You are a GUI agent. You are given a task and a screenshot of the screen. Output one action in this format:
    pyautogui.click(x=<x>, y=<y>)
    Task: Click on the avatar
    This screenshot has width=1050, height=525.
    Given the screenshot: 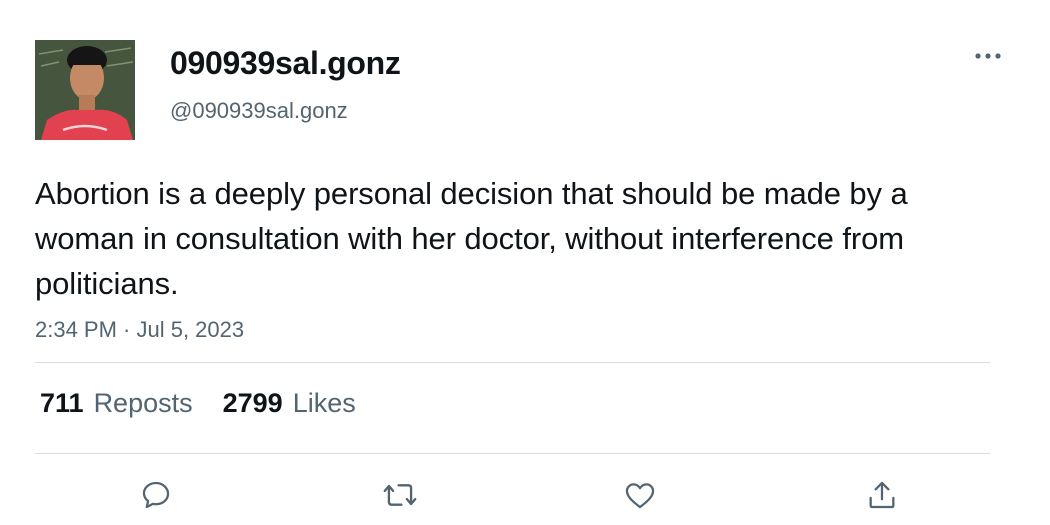 What is the action you would take?
    pyautogui.click(x=85, y=90)
    